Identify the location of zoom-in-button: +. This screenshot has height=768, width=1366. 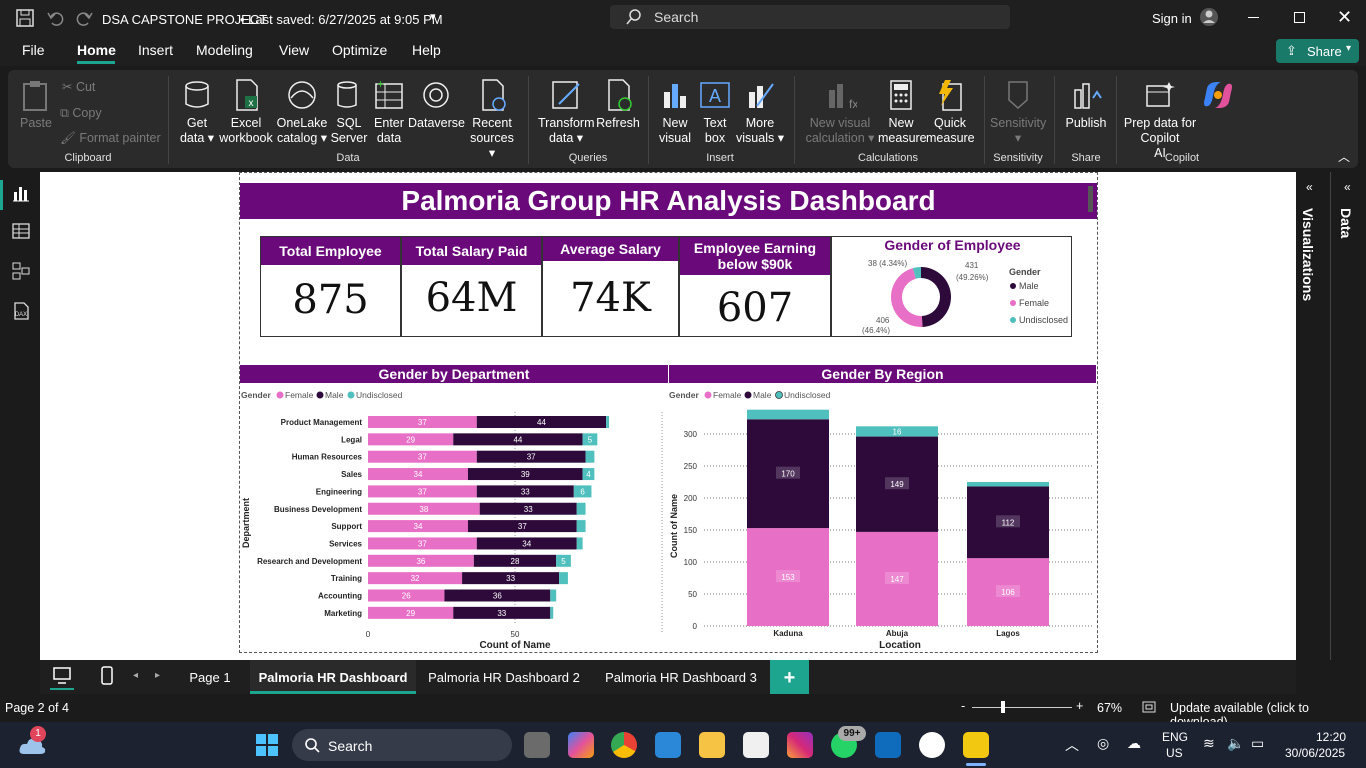
(1079, 706).